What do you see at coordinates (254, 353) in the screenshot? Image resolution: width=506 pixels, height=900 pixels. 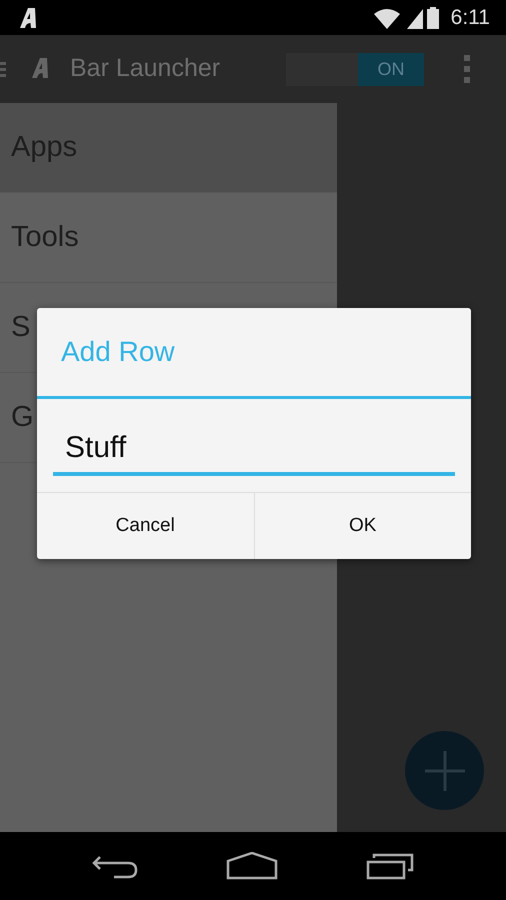 I see `dialog-title: Add Row` at bounding box center [254, 353].